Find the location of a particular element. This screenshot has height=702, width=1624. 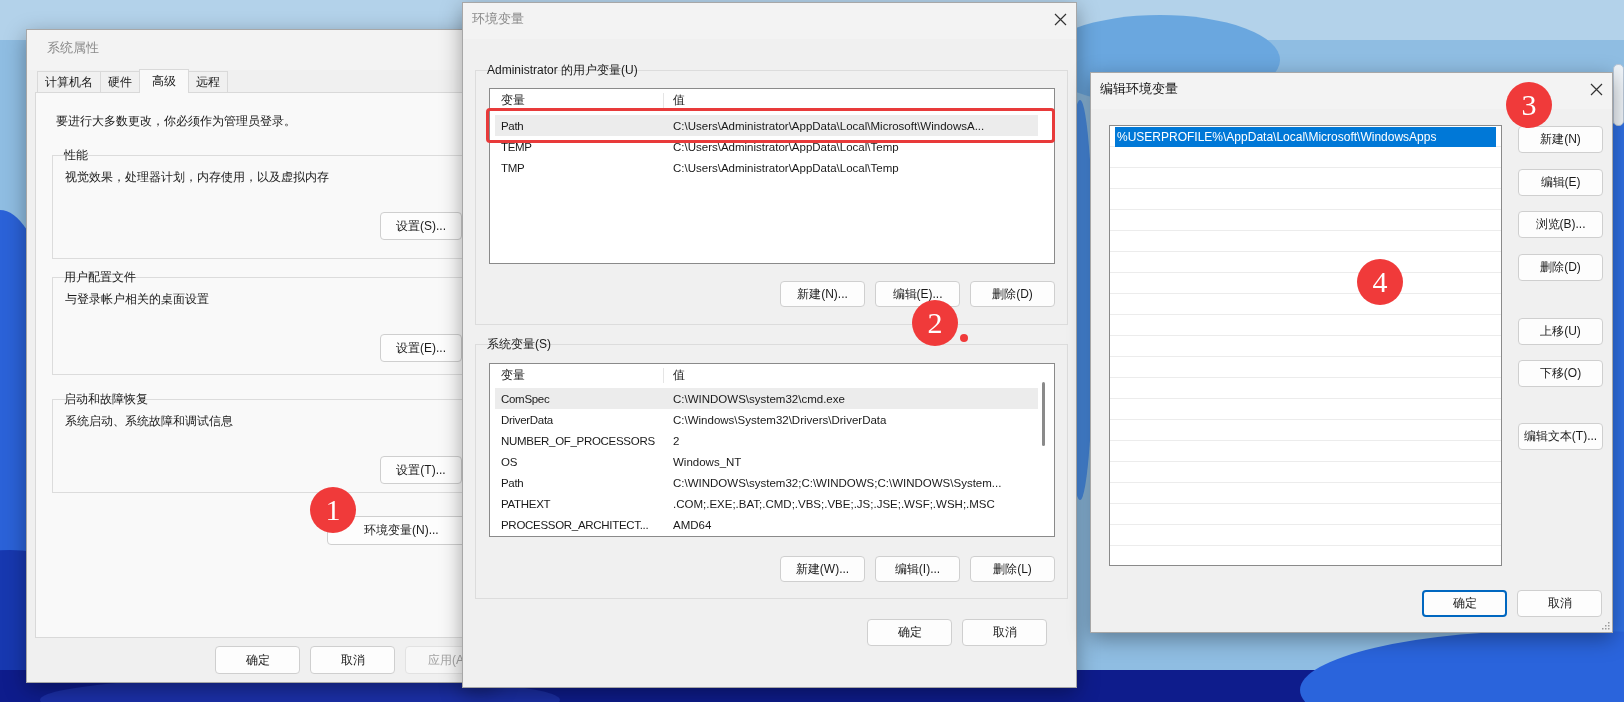

table-row: ComSpec C:\WINDOWS\system32\cmd.exe is located at coordinates (766, 398).